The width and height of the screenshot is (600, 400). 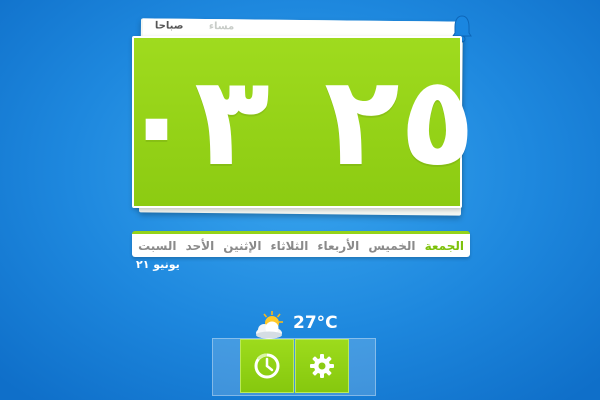 I want to click on day-item: الأحد, so click(x=200, y=246).